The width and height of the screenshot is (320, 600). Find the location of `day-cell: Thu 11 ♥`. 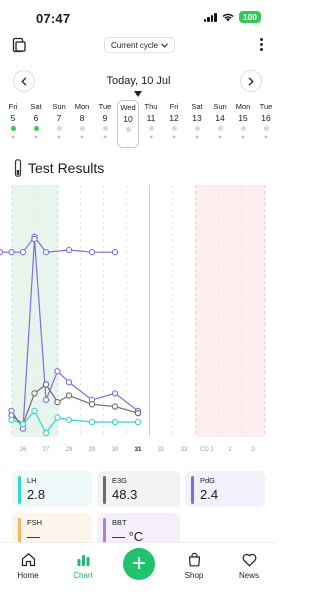

day-cell: Thu 11 ♥ is located at coordinates (151, 121).